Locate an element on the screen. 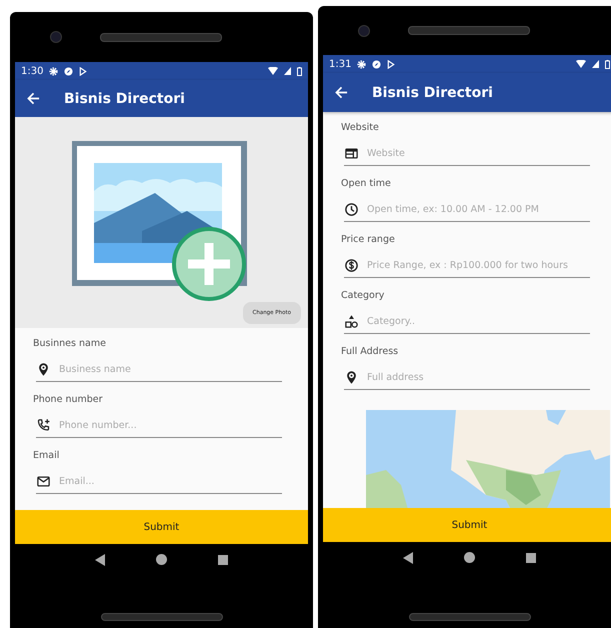 This screenshot has height=628, width=611. text-field: Website is located at coordinates (478, 153).